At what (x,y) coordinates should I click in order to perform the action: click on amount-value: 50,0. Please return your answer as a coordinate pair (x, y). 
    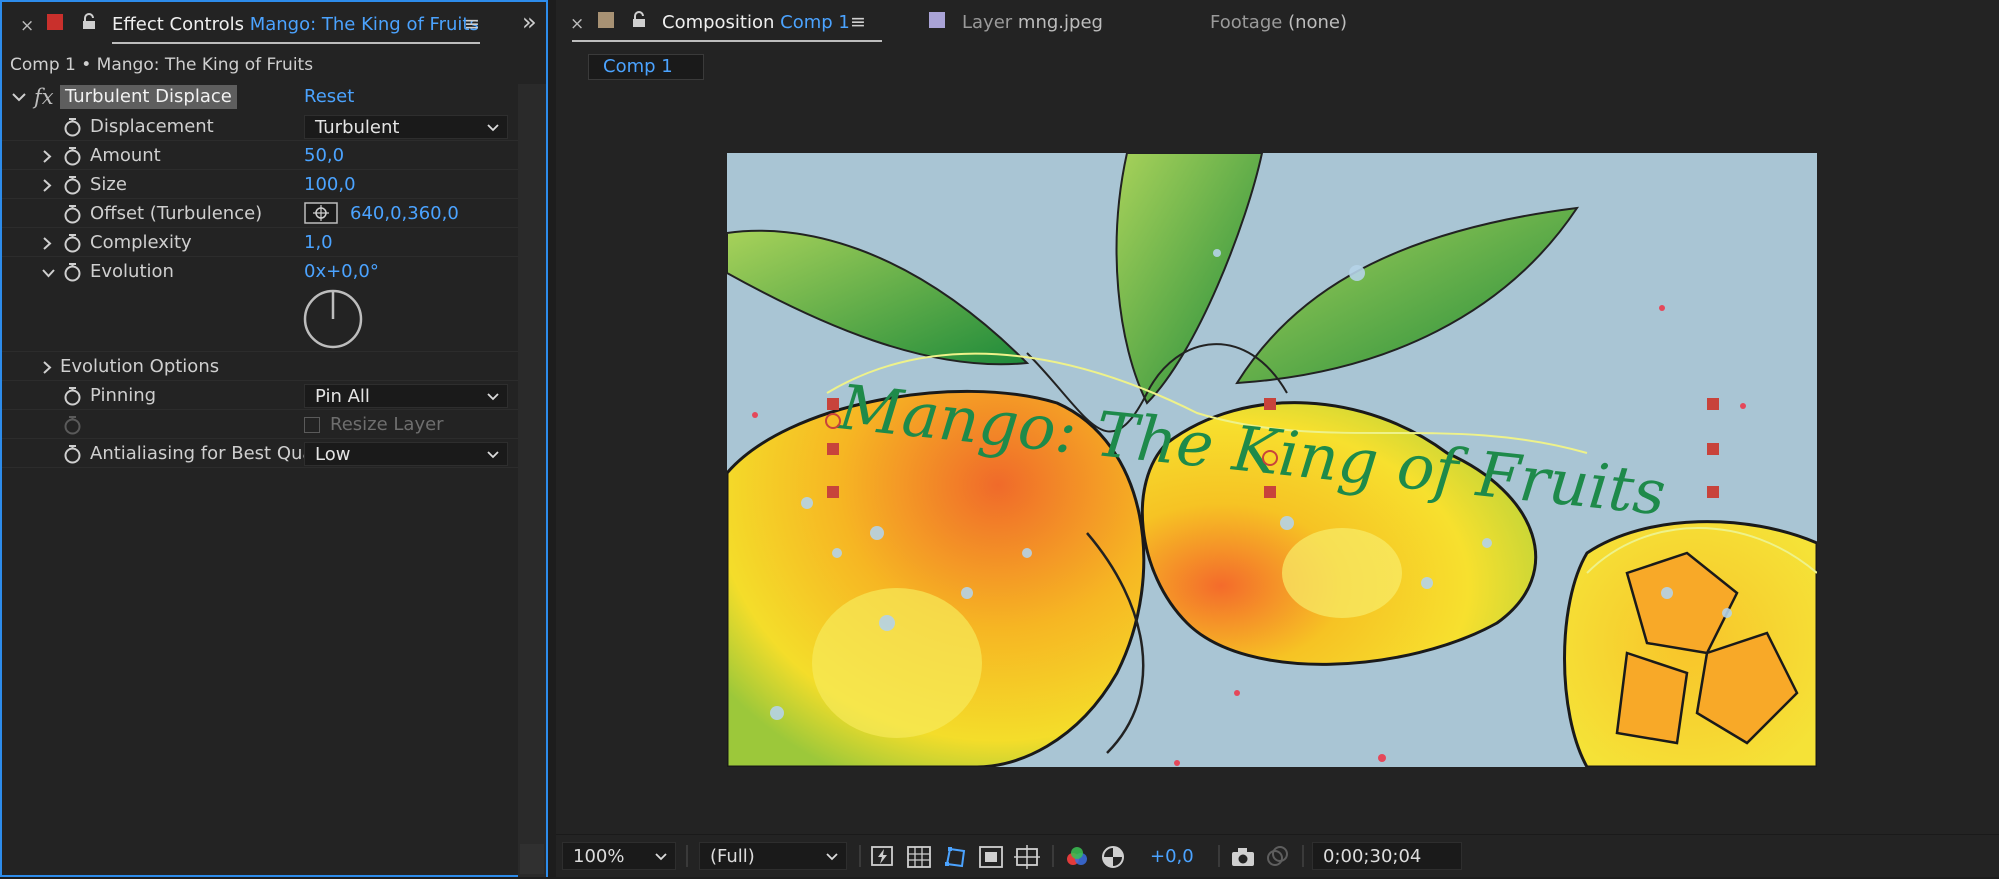
    Looking at the image, I should click on (324, 155).